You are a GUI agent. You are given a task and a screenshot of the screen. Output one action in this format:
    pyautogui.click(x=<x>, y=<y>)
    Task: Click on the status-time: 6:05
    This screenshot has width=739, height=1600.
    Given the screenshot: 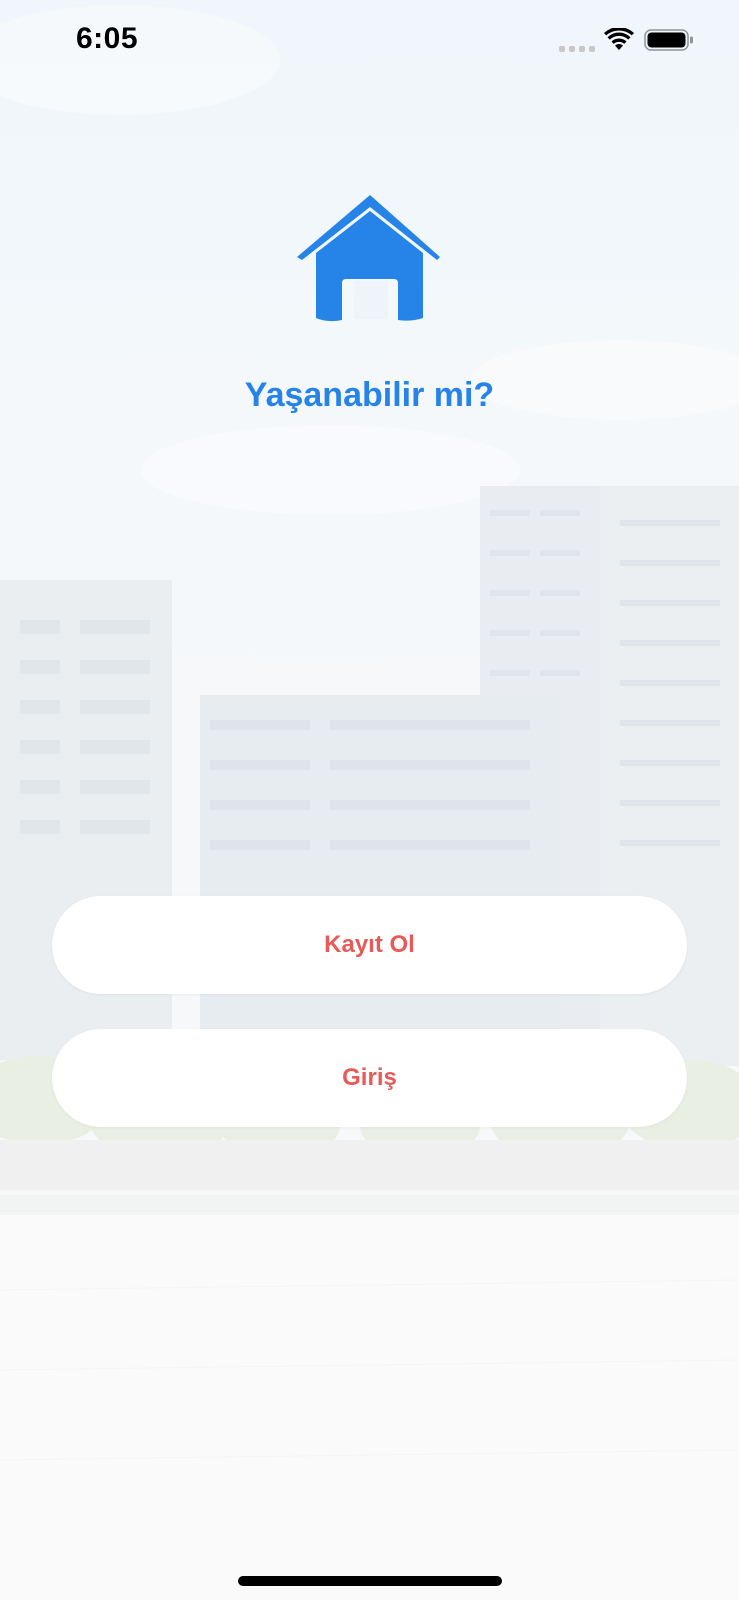 What is the action you would take?
    pyautogui.click(x=107, y=38)
    